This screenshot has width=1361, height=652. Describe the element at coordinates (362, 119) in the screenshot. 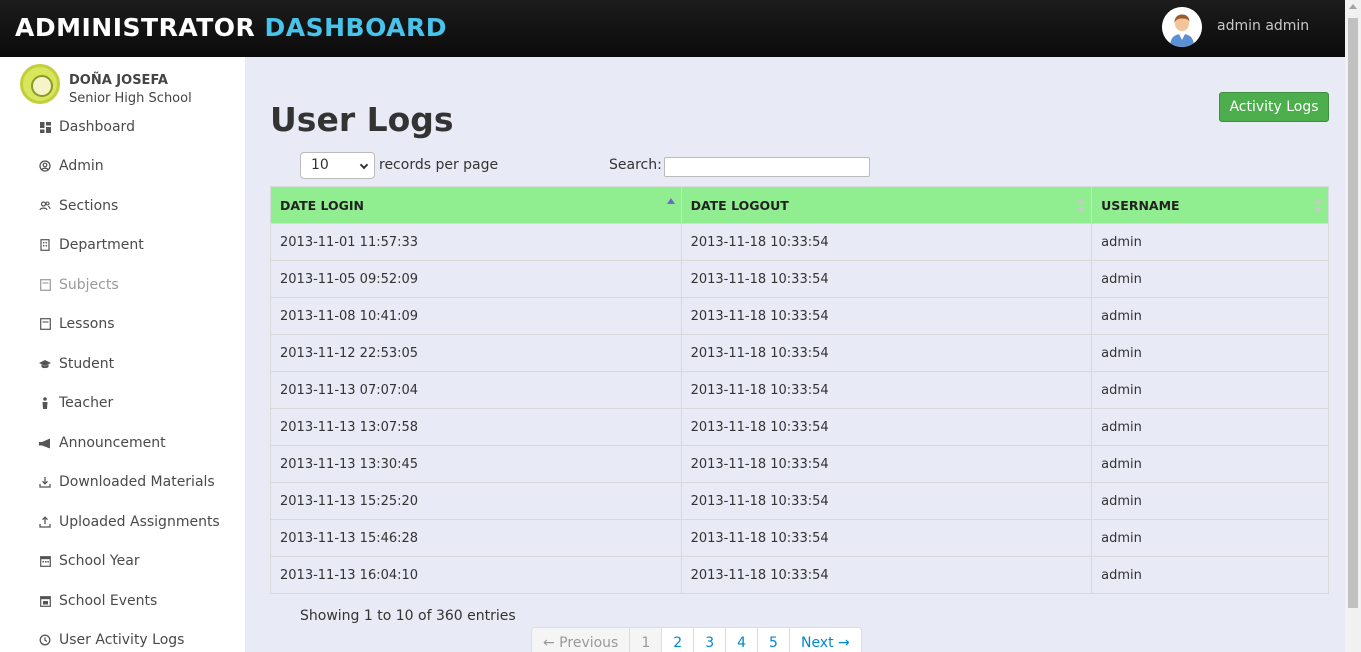

I see `page-title: User Logs` at that location.